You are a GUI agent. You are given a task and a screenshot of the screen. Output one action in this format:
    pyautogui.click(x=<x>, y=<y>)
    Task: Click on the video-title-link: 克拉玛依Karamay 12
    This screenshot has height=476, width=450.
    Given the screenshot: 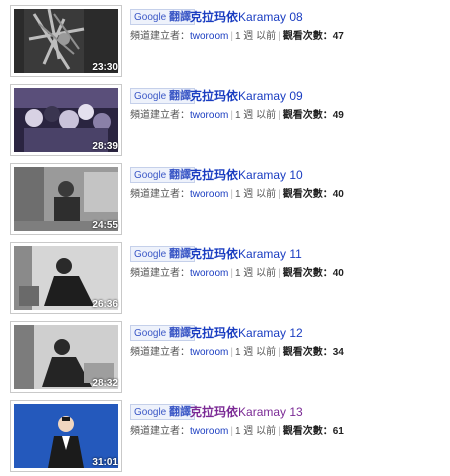 What is the action you would take?
    pyautogui.click(x=246, y=333)
    